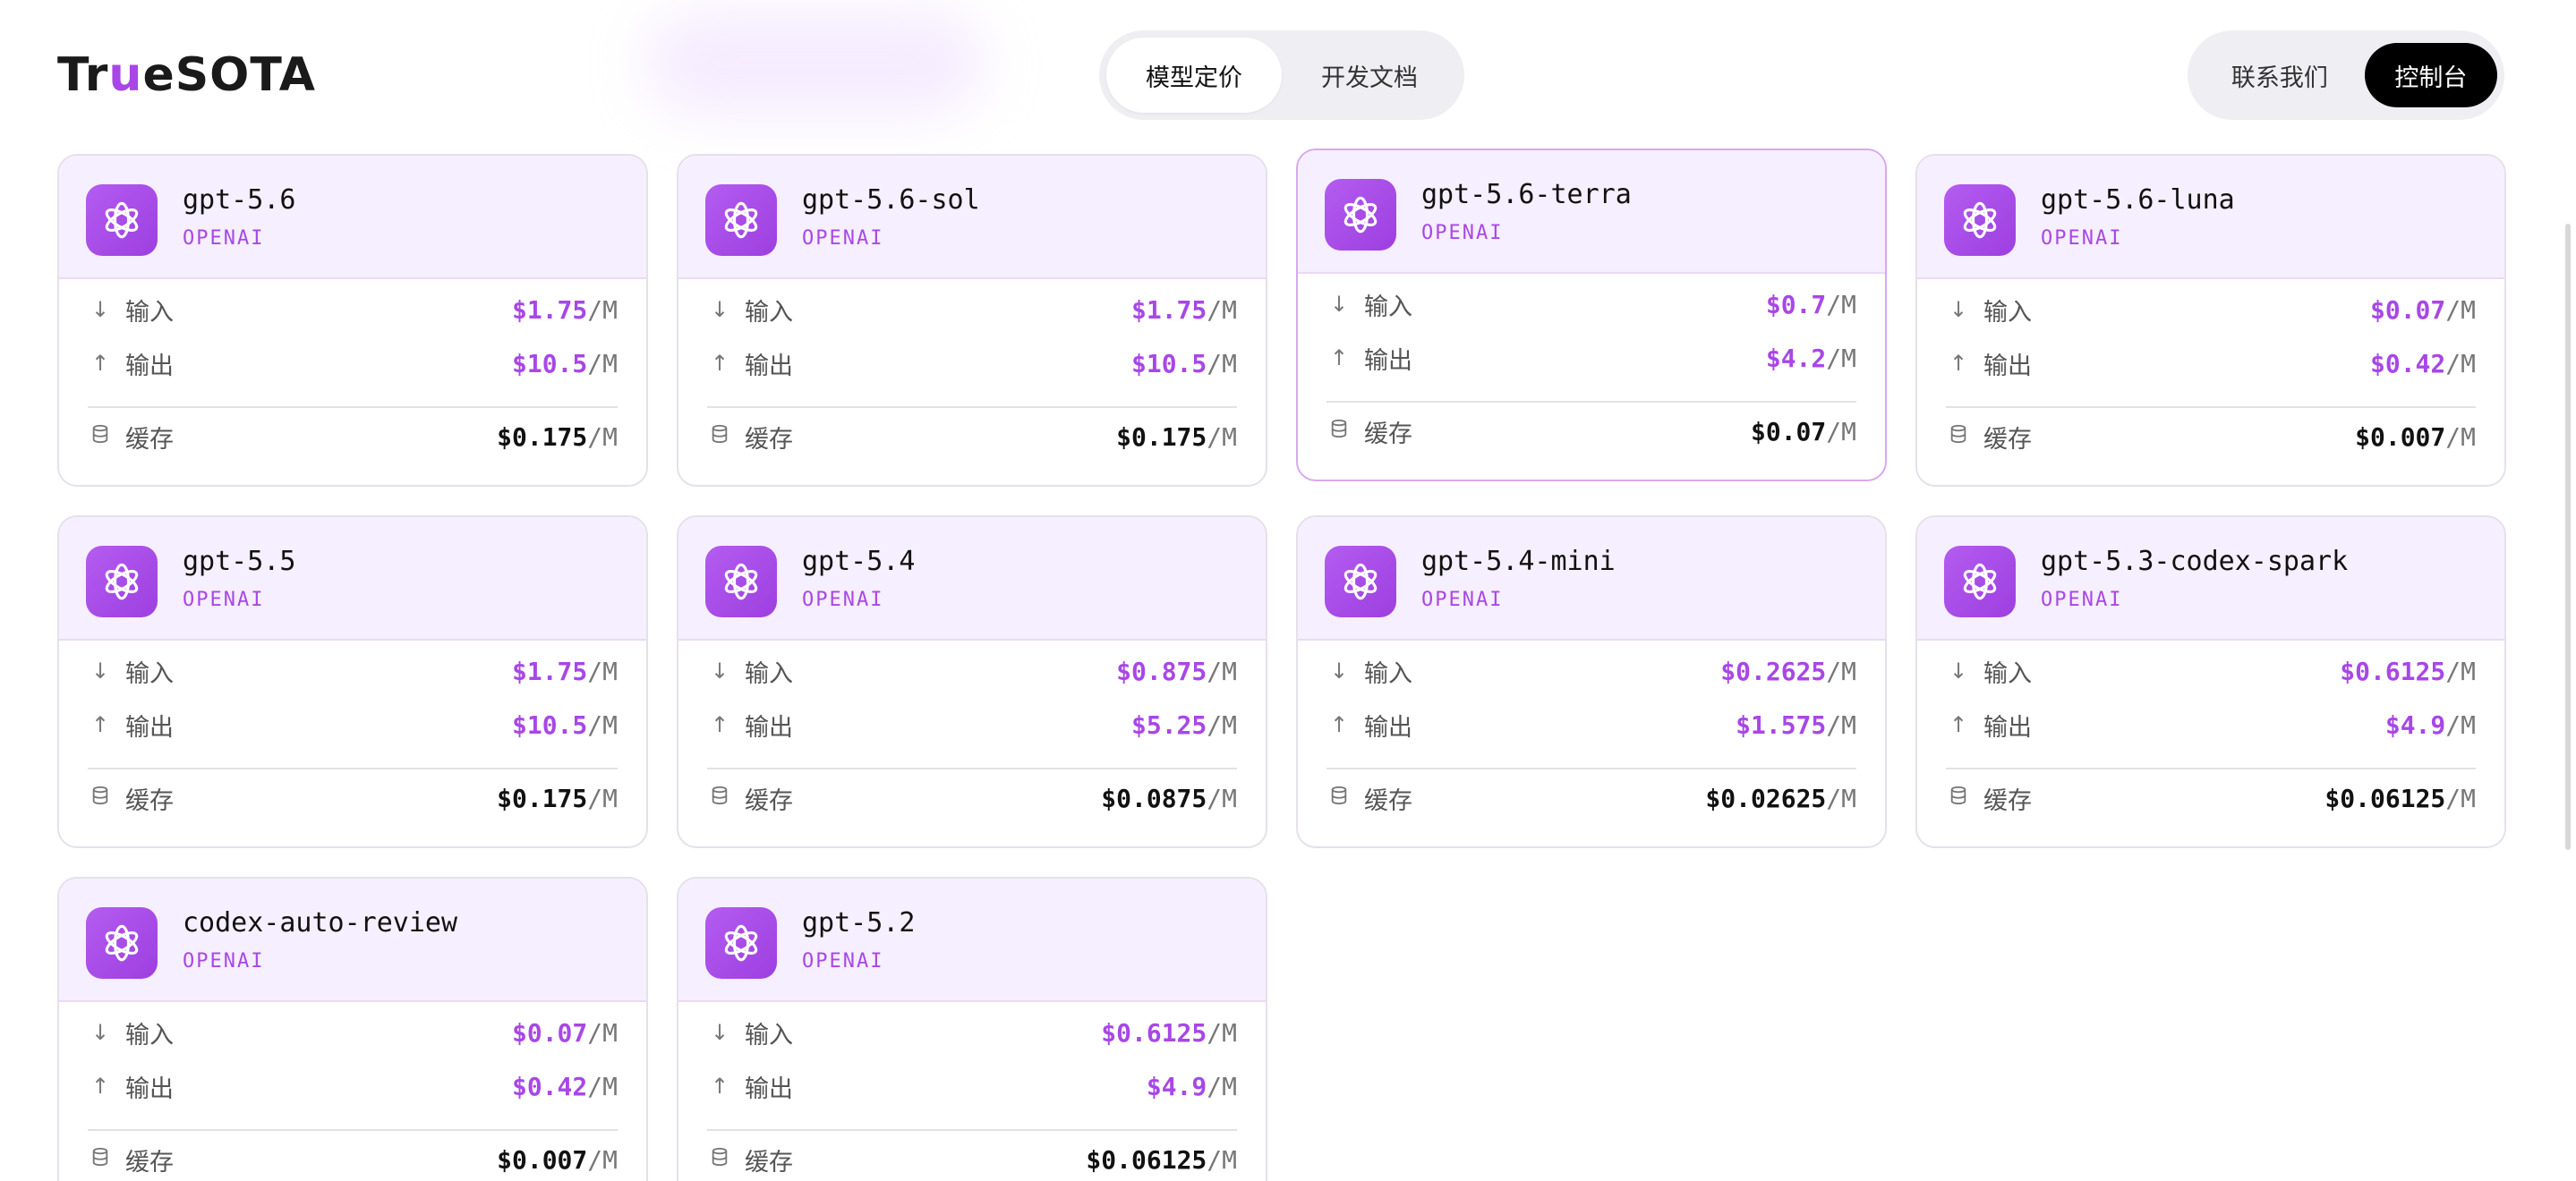 This screenshot has width=2576, height=1181. Describe the element at coordinates (2280, 75) in the screenshot. I see `contact-us-button: 联系我们` at that location.